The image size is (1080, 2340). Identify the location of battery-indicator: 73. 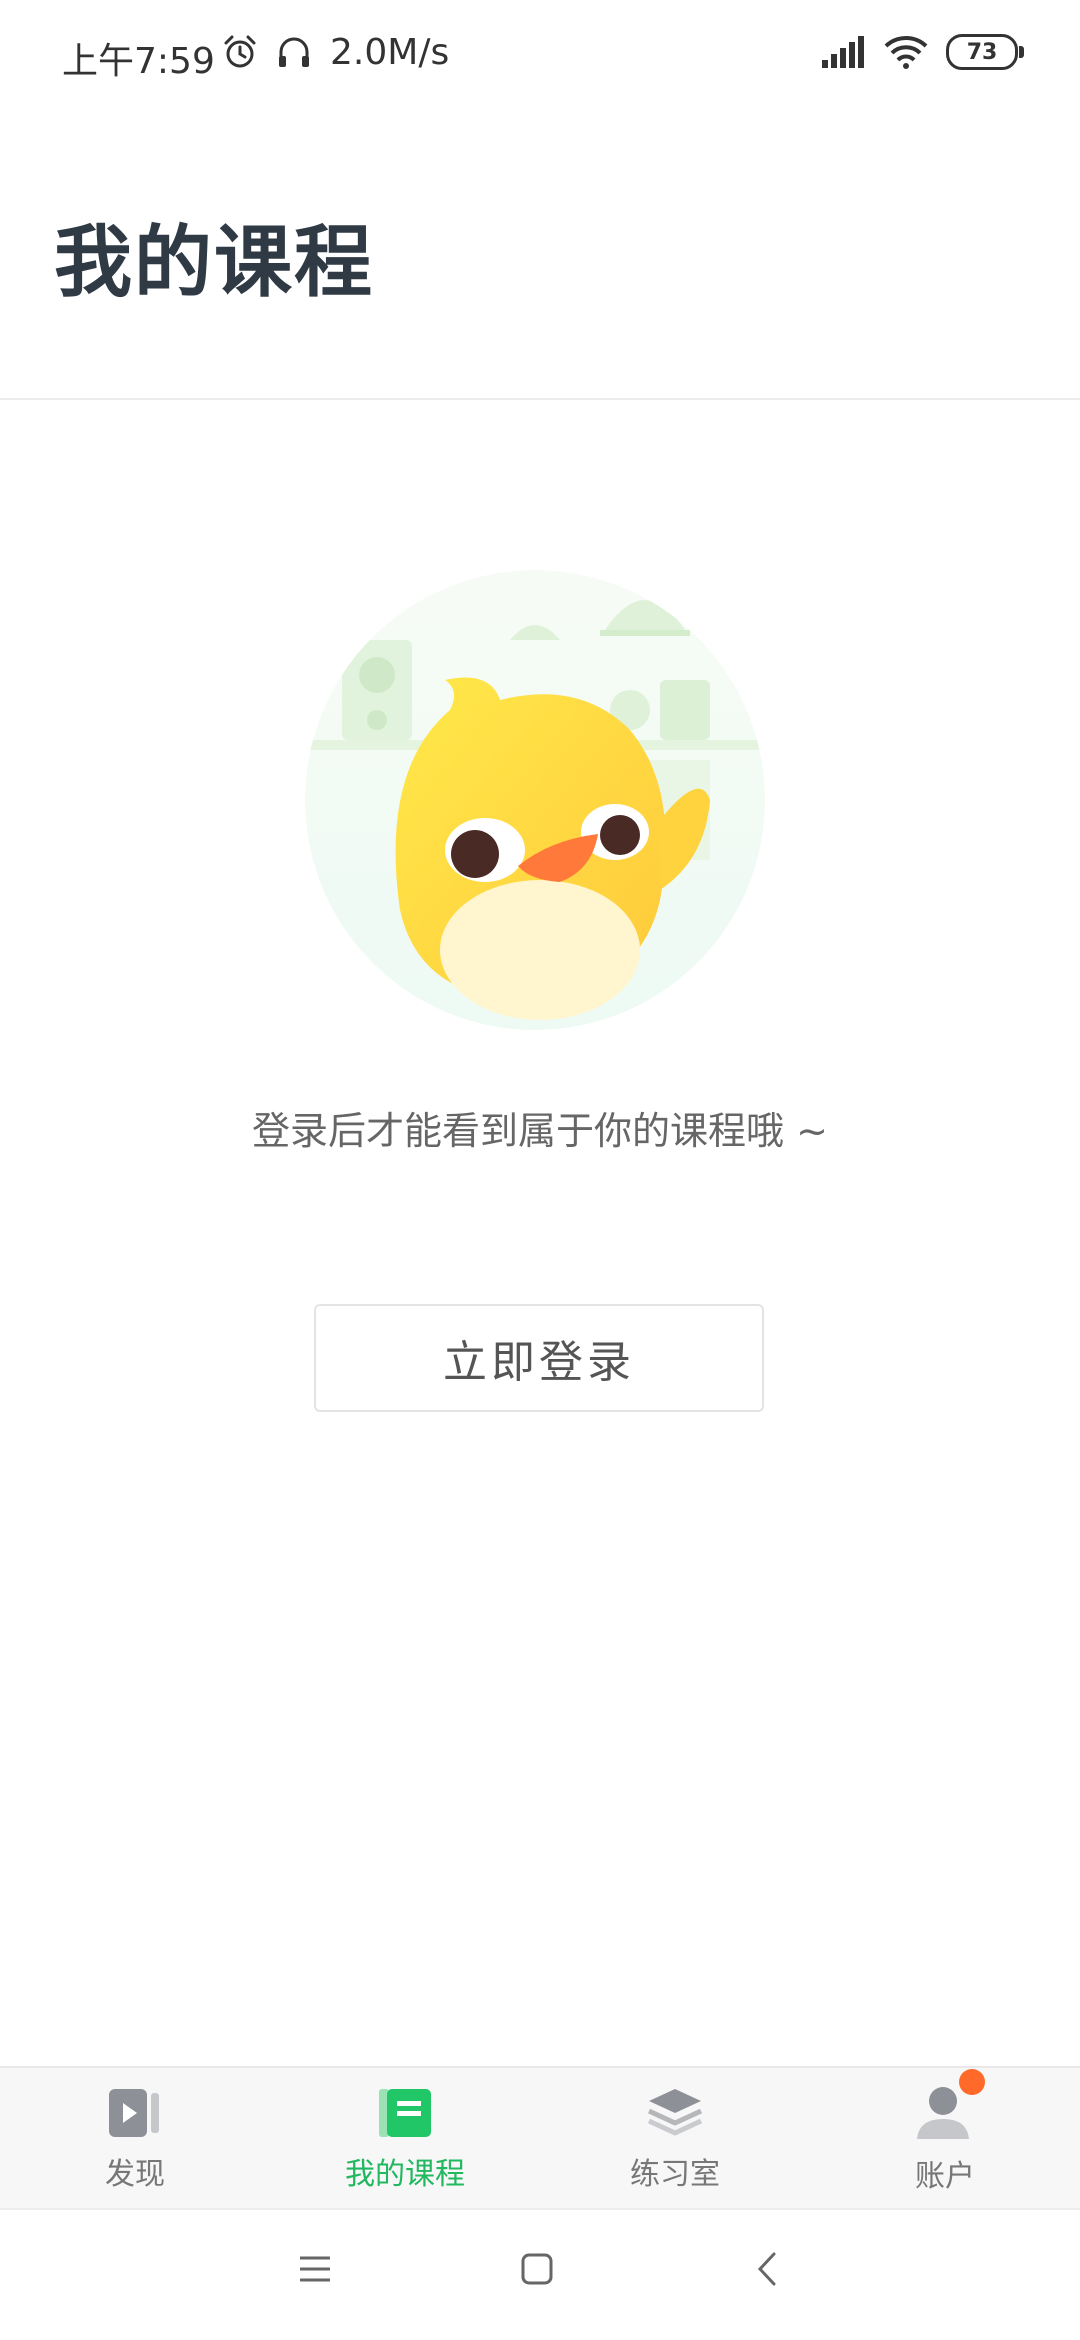
(985, 52).